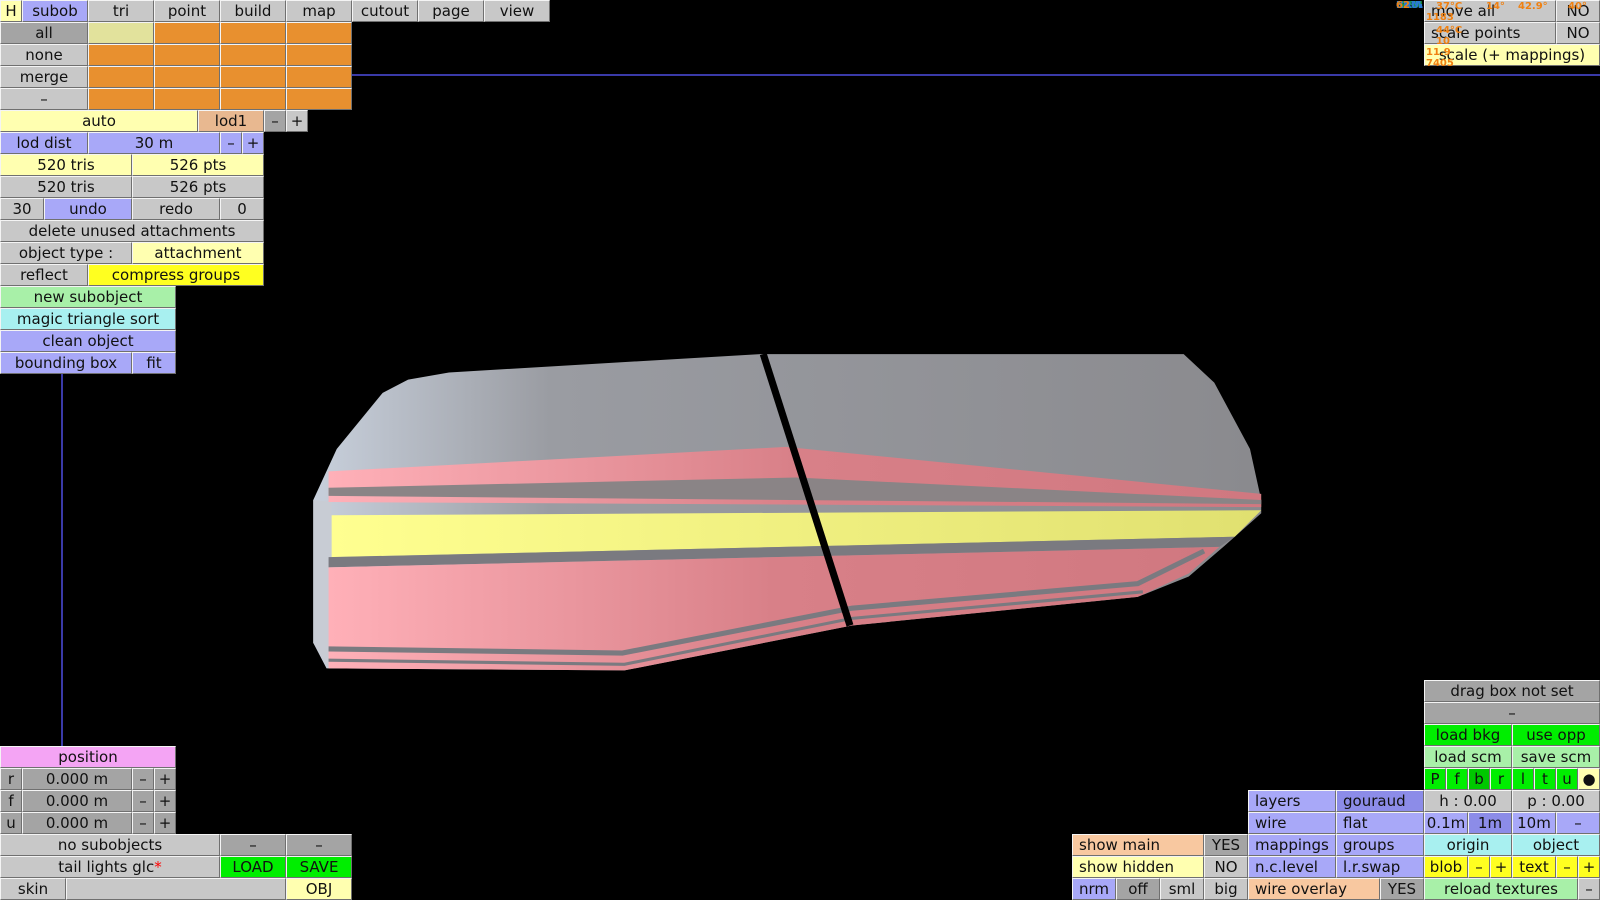 This screenshot has height=900, width=1600. I want to click on new-subobject-button: new subobject, so click(88, 297).